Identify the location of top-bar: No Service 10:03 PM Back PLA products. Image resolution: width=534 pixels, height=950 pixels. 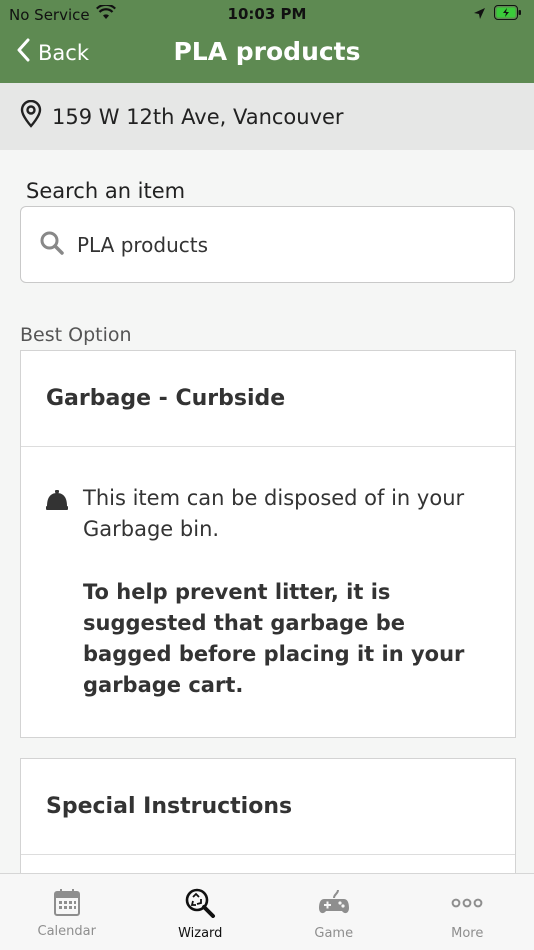
(267, 41).